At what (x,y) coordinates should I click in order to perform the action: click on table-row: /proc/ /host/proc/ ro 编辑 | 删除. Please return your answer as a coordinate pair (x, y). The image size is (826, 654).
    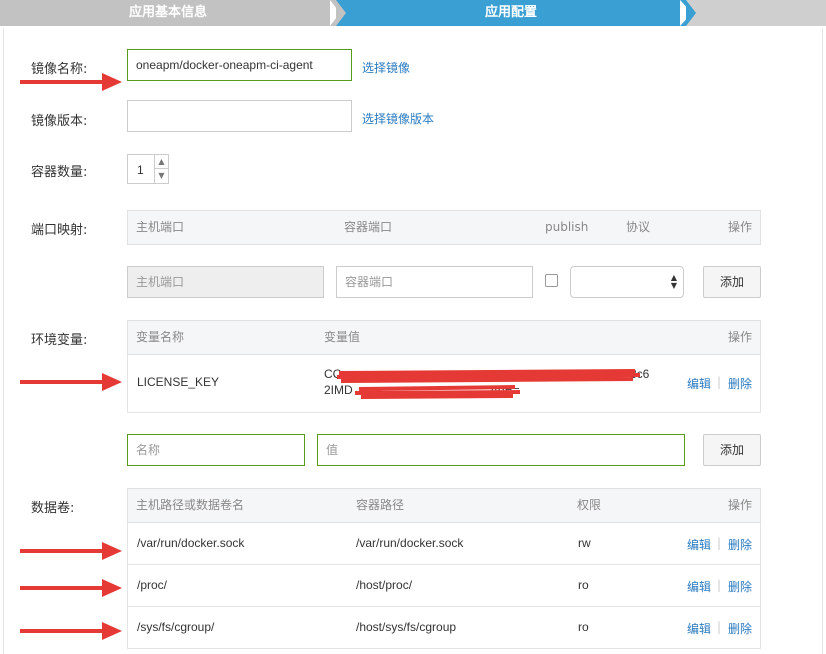
    Looking at the image, I should click on (444, 586).